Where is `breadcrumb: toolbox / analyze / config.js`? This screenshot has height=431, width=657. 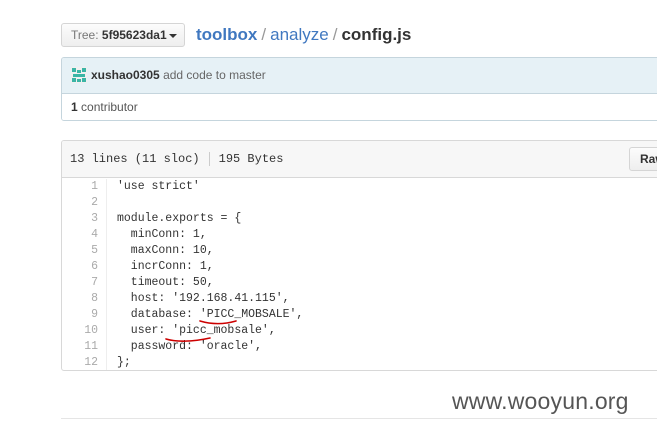
breadcrumb: toolbox / analyze / config.js is located at coordinates (303, 35).